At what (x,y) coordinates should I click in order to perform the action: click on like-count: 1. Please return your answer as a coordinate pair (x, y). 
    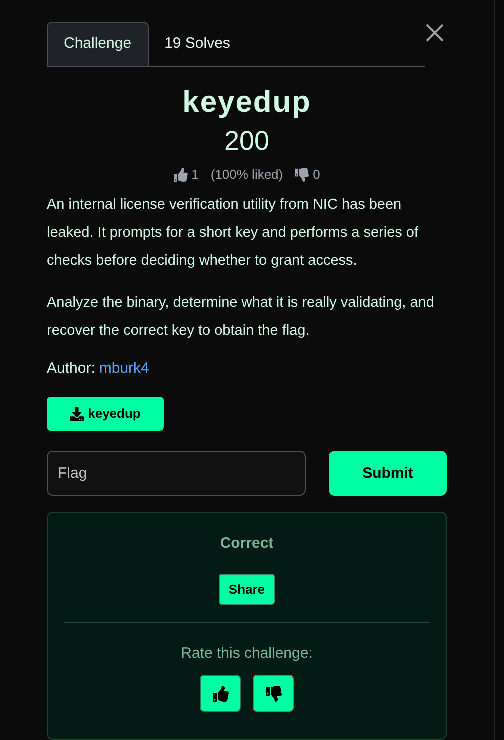
    Looking at the image, I should click on (195, 175).